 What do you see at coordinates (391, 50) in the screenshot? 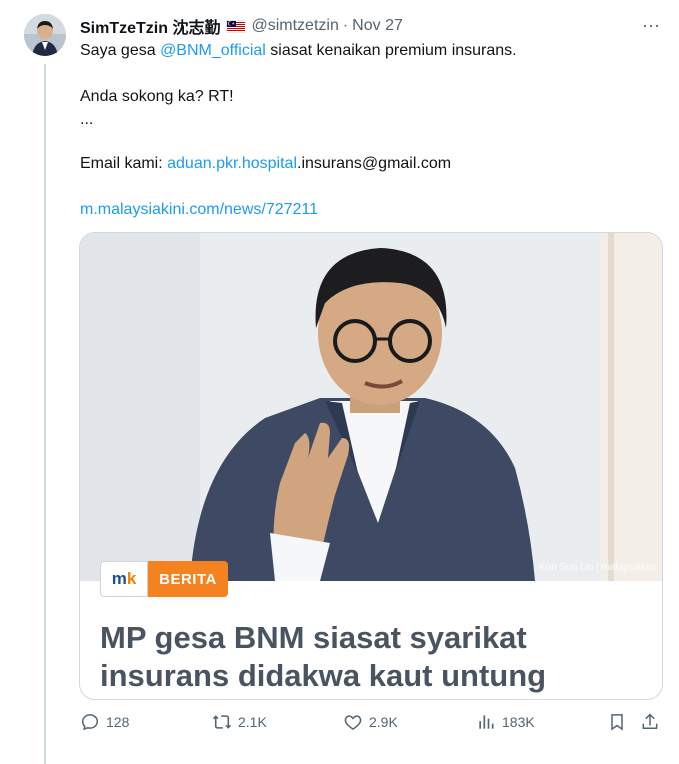
I see `line1-suffix: siasat kenaikan premium insurans.` at bounding box center [391, 50].